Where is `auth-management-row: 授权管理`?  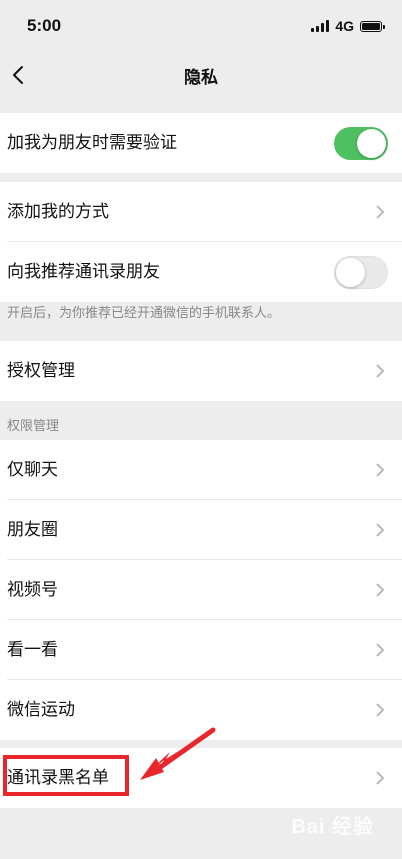
auth-management-row: 授权管理 is located at coordinates (201, 371).